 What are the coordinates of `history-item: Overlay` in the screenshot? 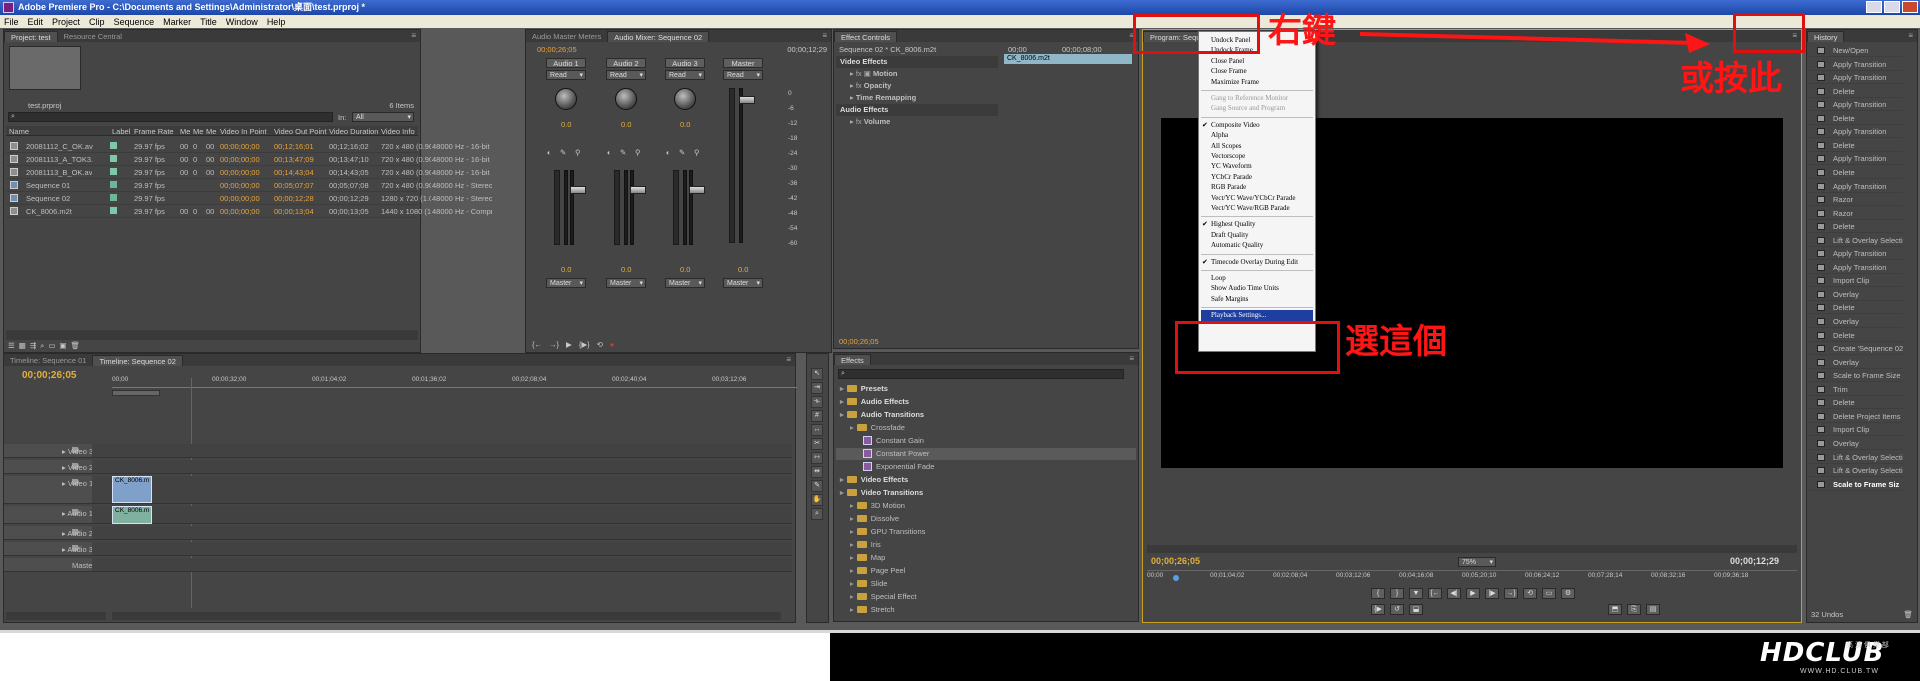 It's located at (1856, 321).